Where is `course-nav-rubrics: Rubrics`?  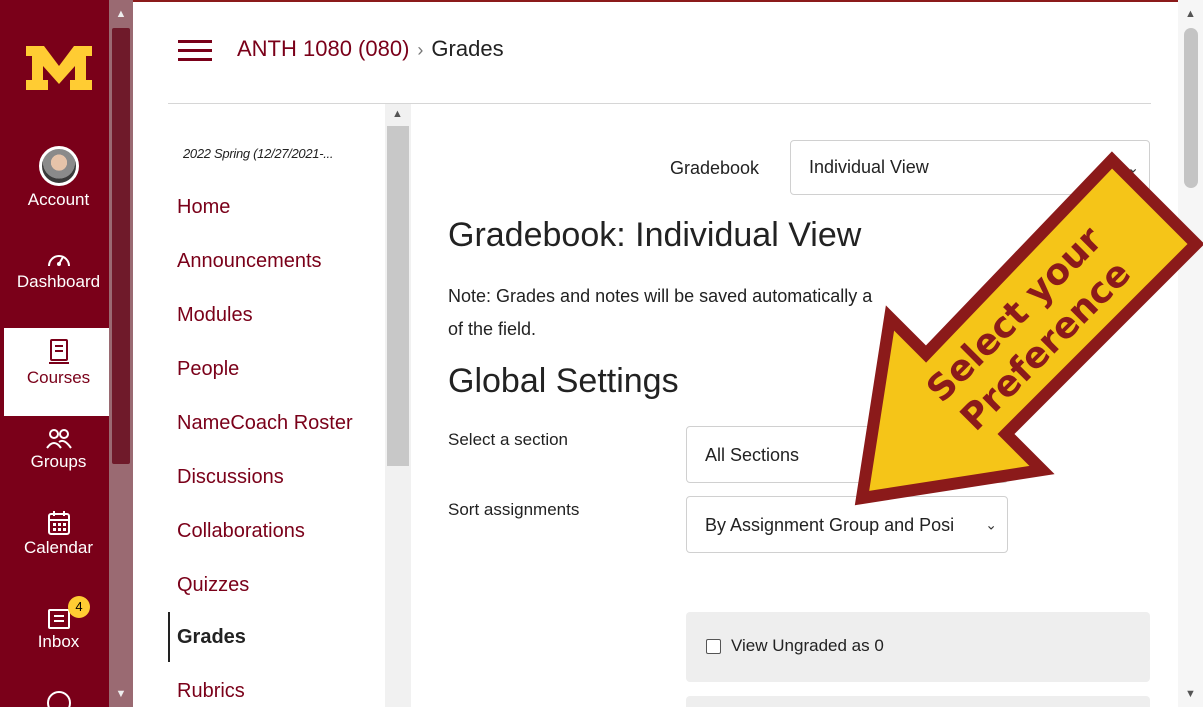
course-nav-rubrics: Rubrics is located at coordinates (211, 691).